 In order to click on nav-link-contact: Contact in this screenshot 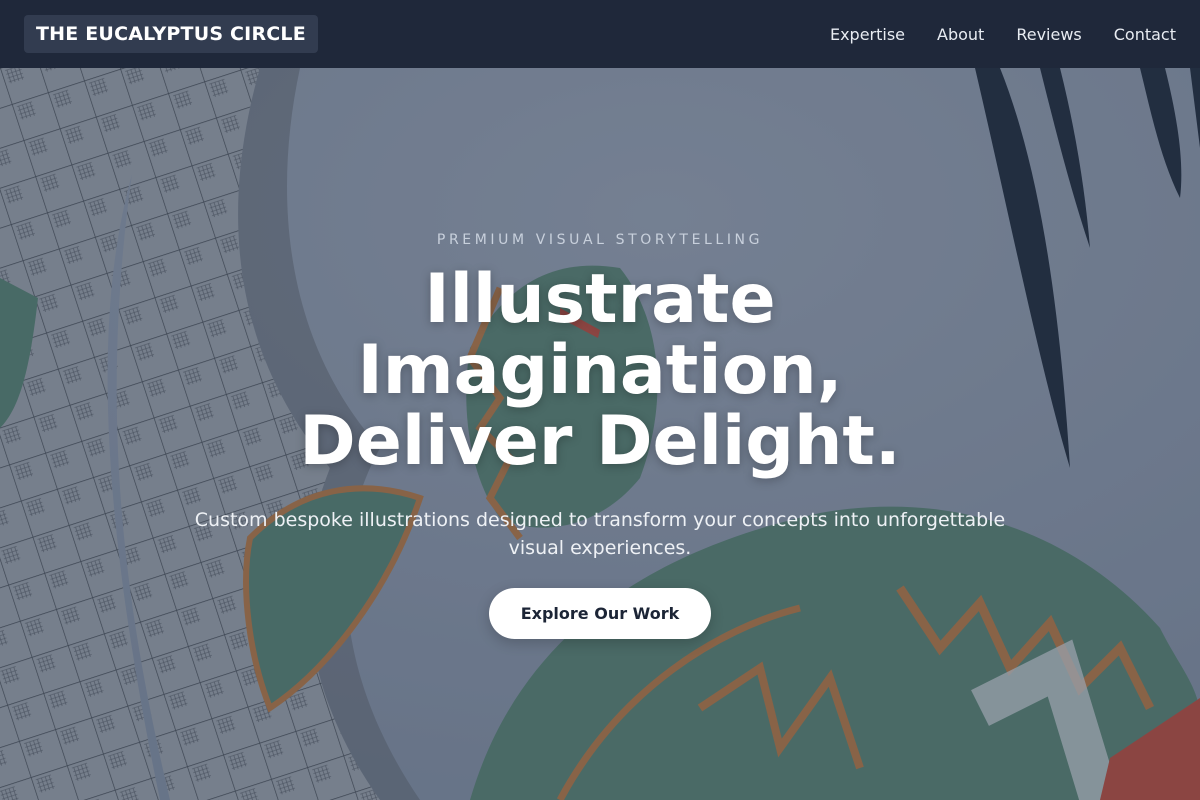, I will do `click(1145, 34)`.